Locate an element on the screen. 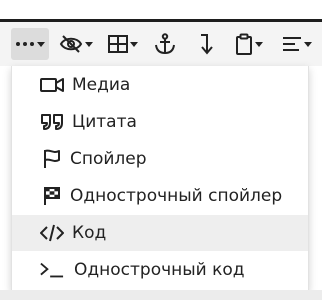  eye-off-icon is located at coordinates (71, 44).